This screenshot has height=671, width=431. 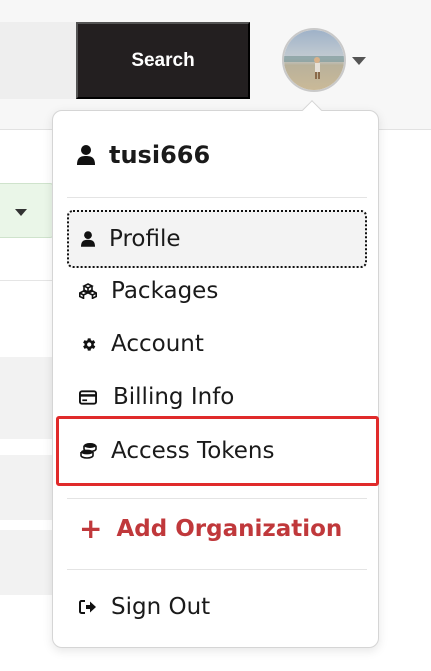 I want to click on filter-select, so click(x=27, y=210).